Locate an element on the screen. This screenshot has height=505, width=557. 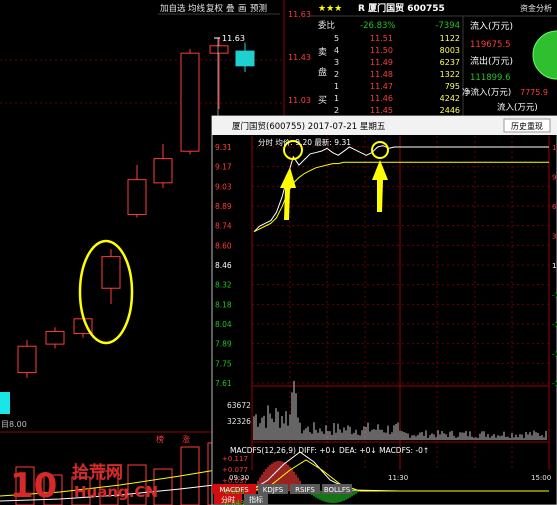
sell-side-label: 卖 is located at coordinates (322, 52).